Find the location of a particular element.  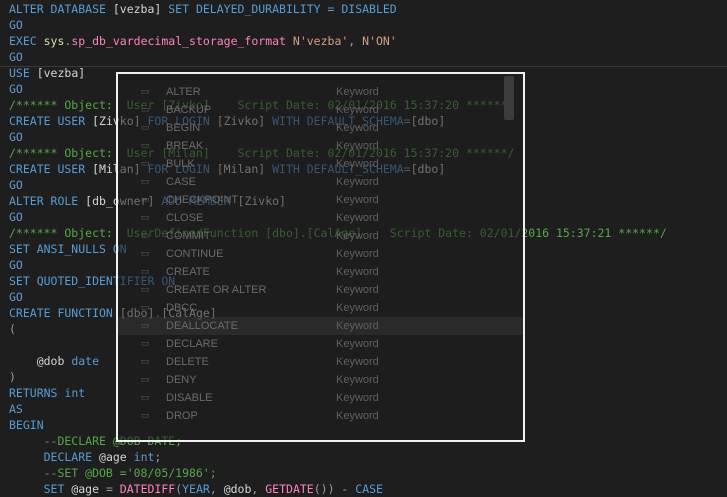

code-token: ) is located at coordinates (12, 377).